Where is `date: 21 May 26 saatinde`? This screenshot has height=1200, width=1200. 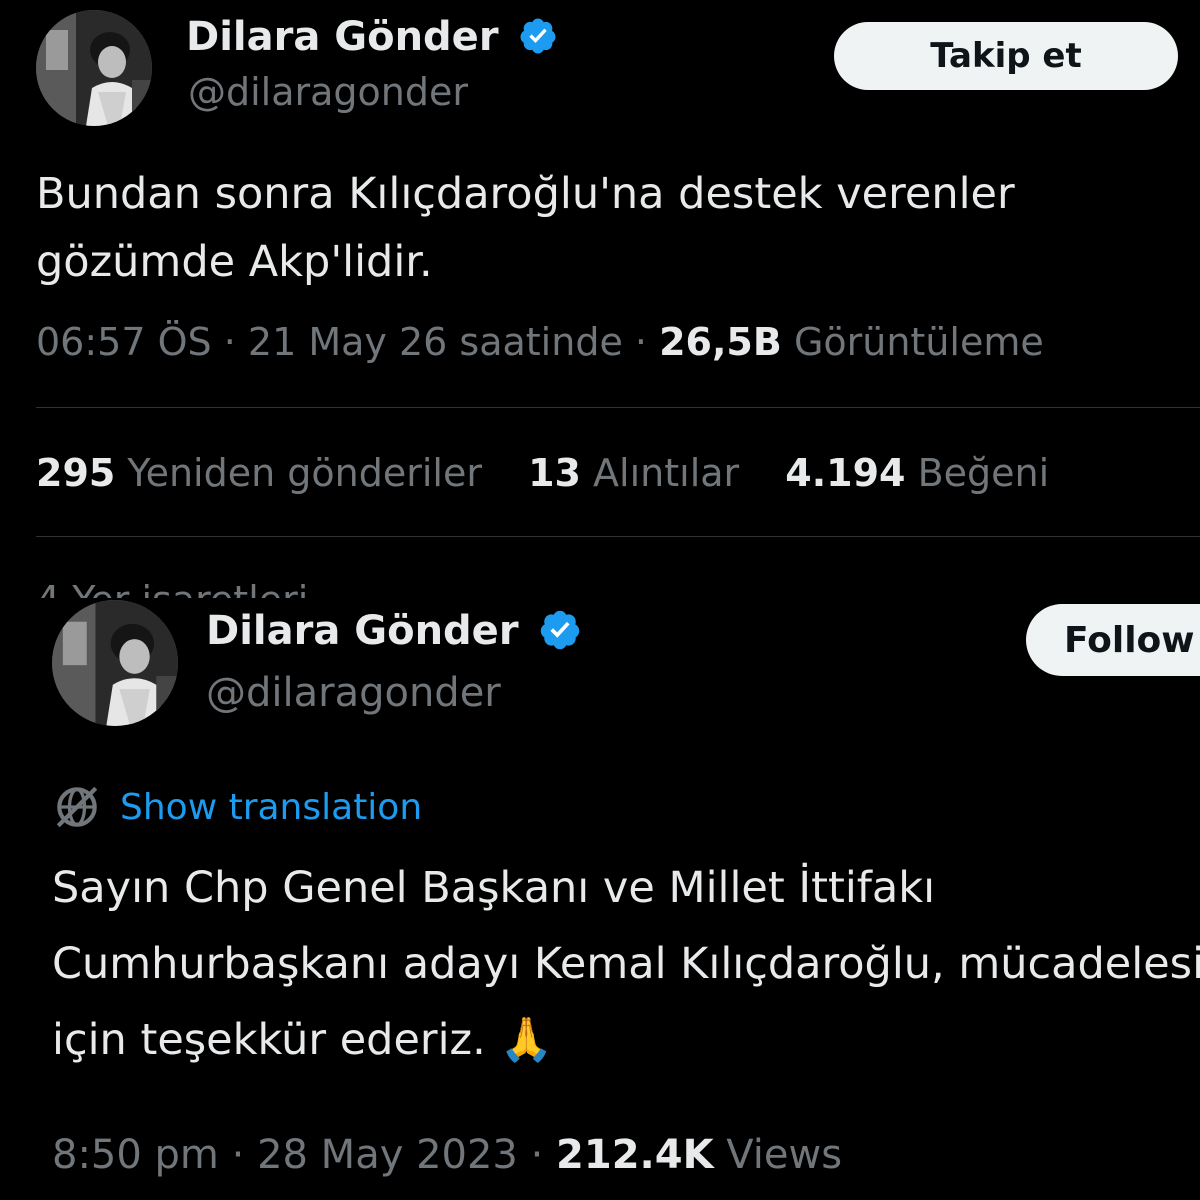 date: 21 May 26 saatinde is located at coordinates (435, 342).